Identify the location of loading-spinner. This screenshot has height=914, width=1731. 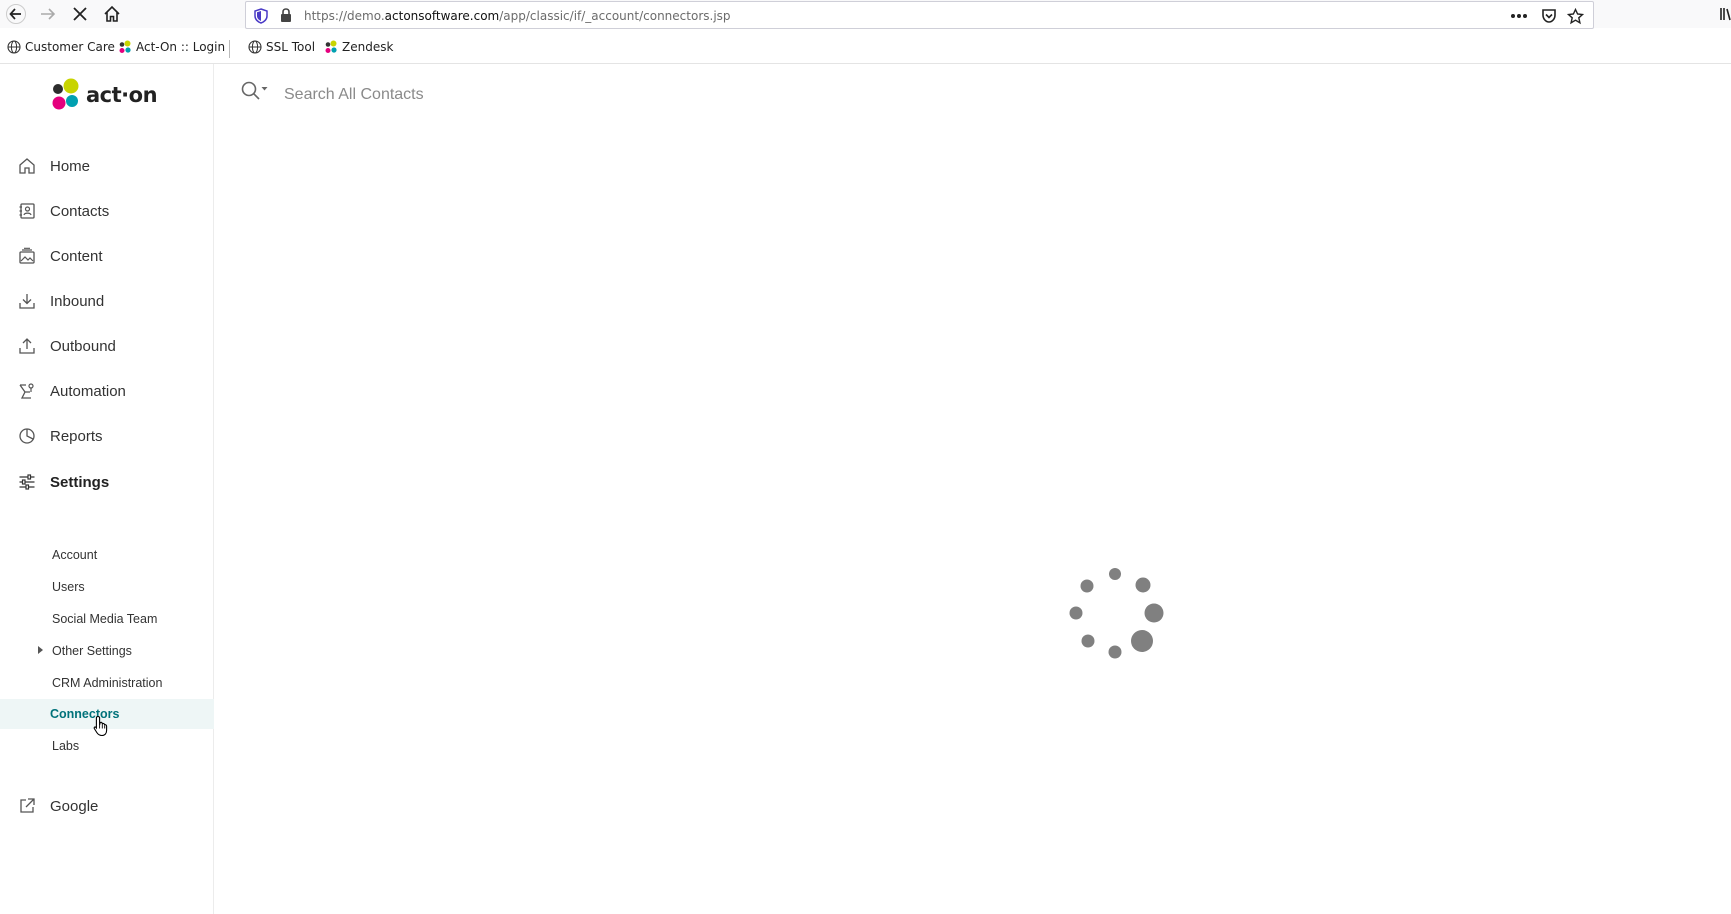
(1116, 613).